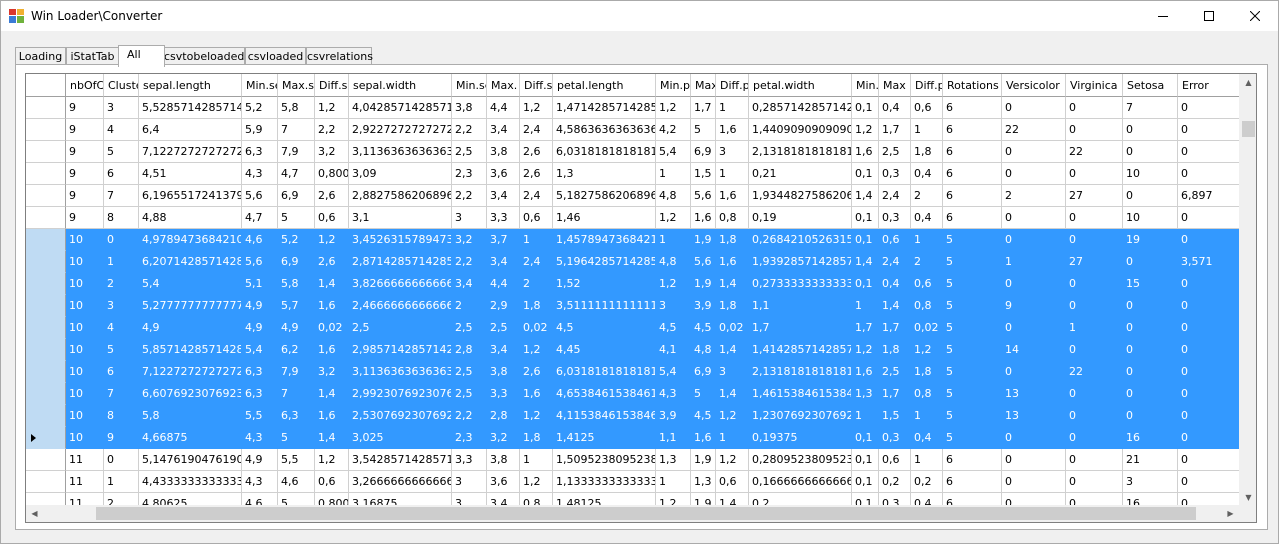  Describe the element at coordinates (121, 196) in the screenshot. I see `grid-cell: 7` at that location.